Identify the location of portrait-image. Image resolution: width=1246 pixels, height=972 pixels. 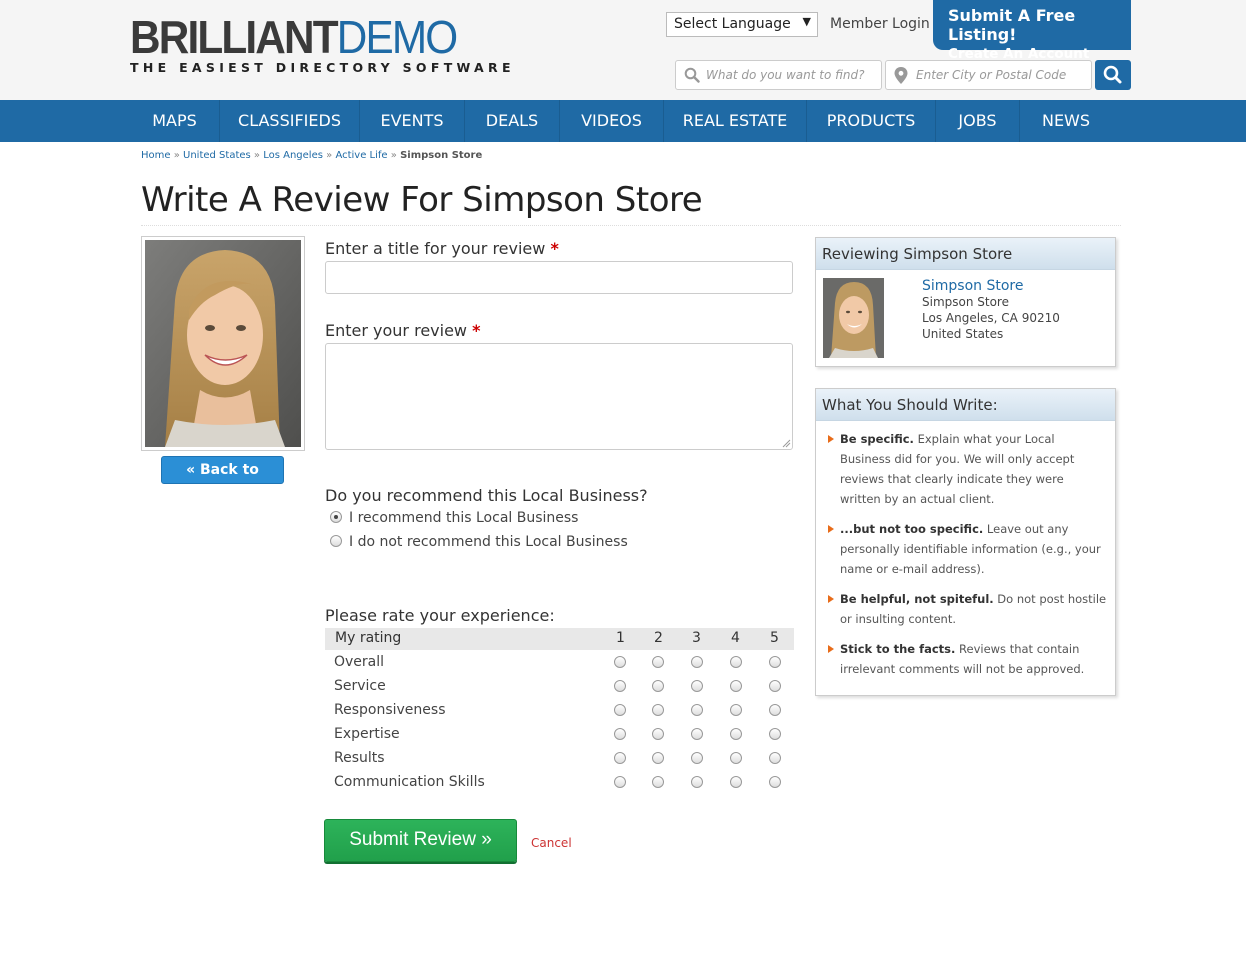
(223, 343).